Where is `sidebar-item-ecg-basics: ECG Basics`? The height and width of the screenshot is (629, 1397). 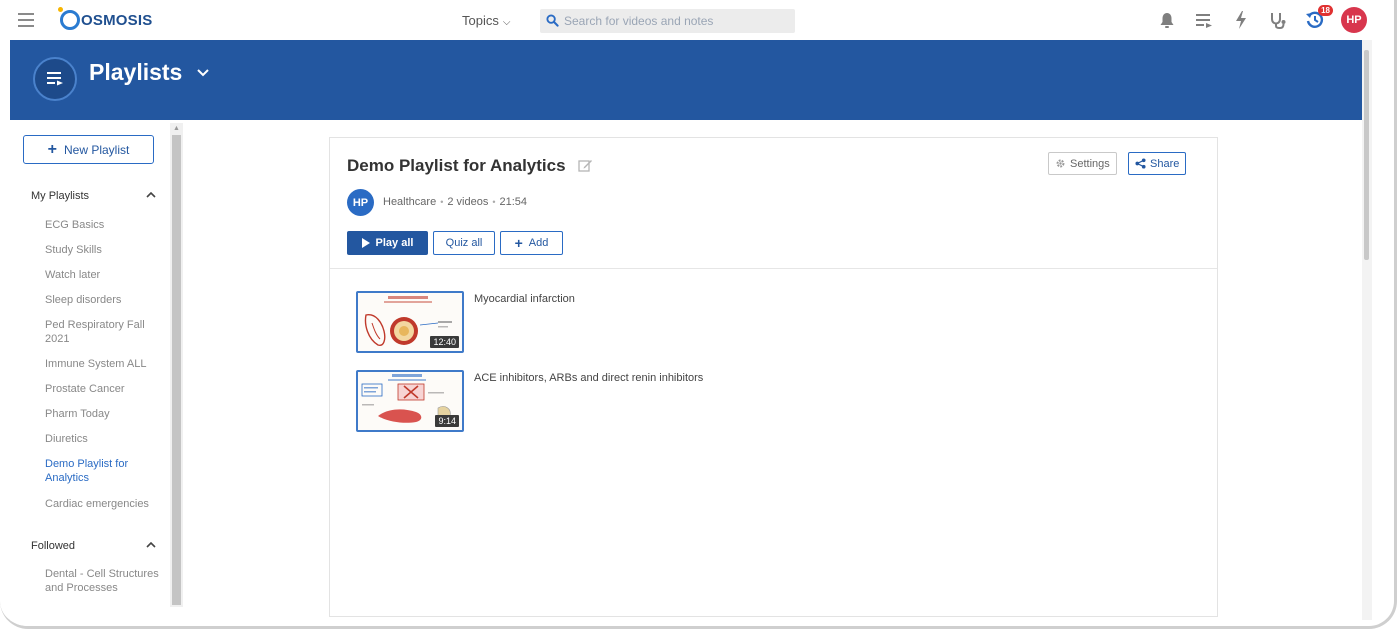
sidebar-item-ecg-basics: ECG Basics is located at coordinates (105, 225).